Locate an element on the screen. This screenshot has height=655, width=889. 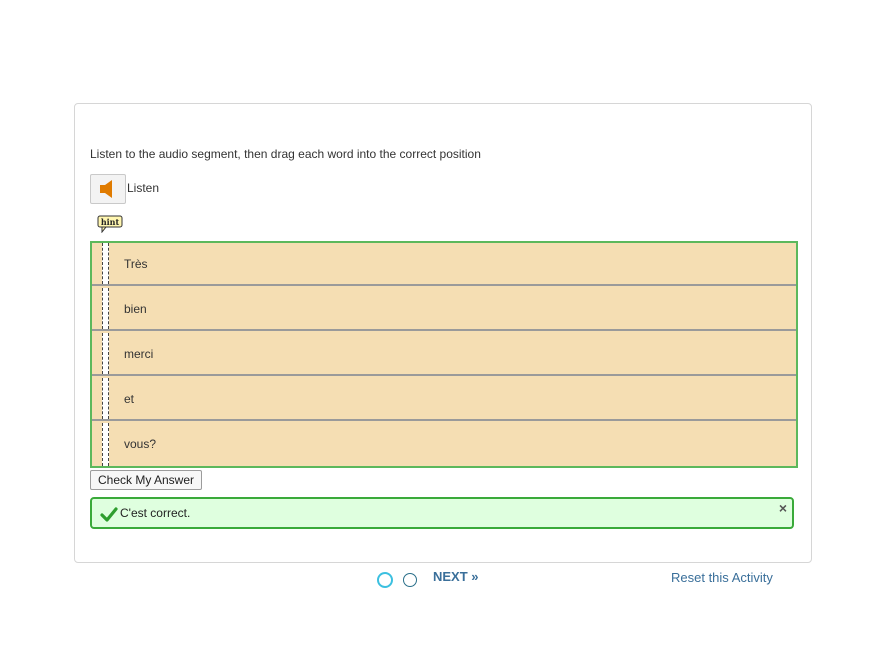
word-label: bien is located at coordinates (135, 309).